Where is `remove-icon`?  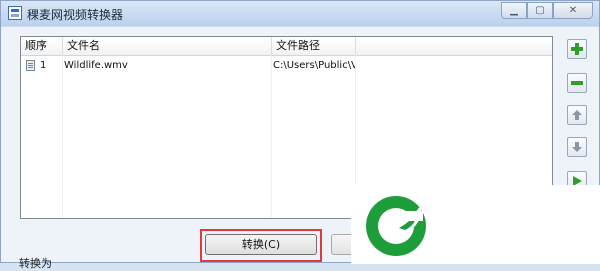 remove-icon is located at coordinates (577, 83).